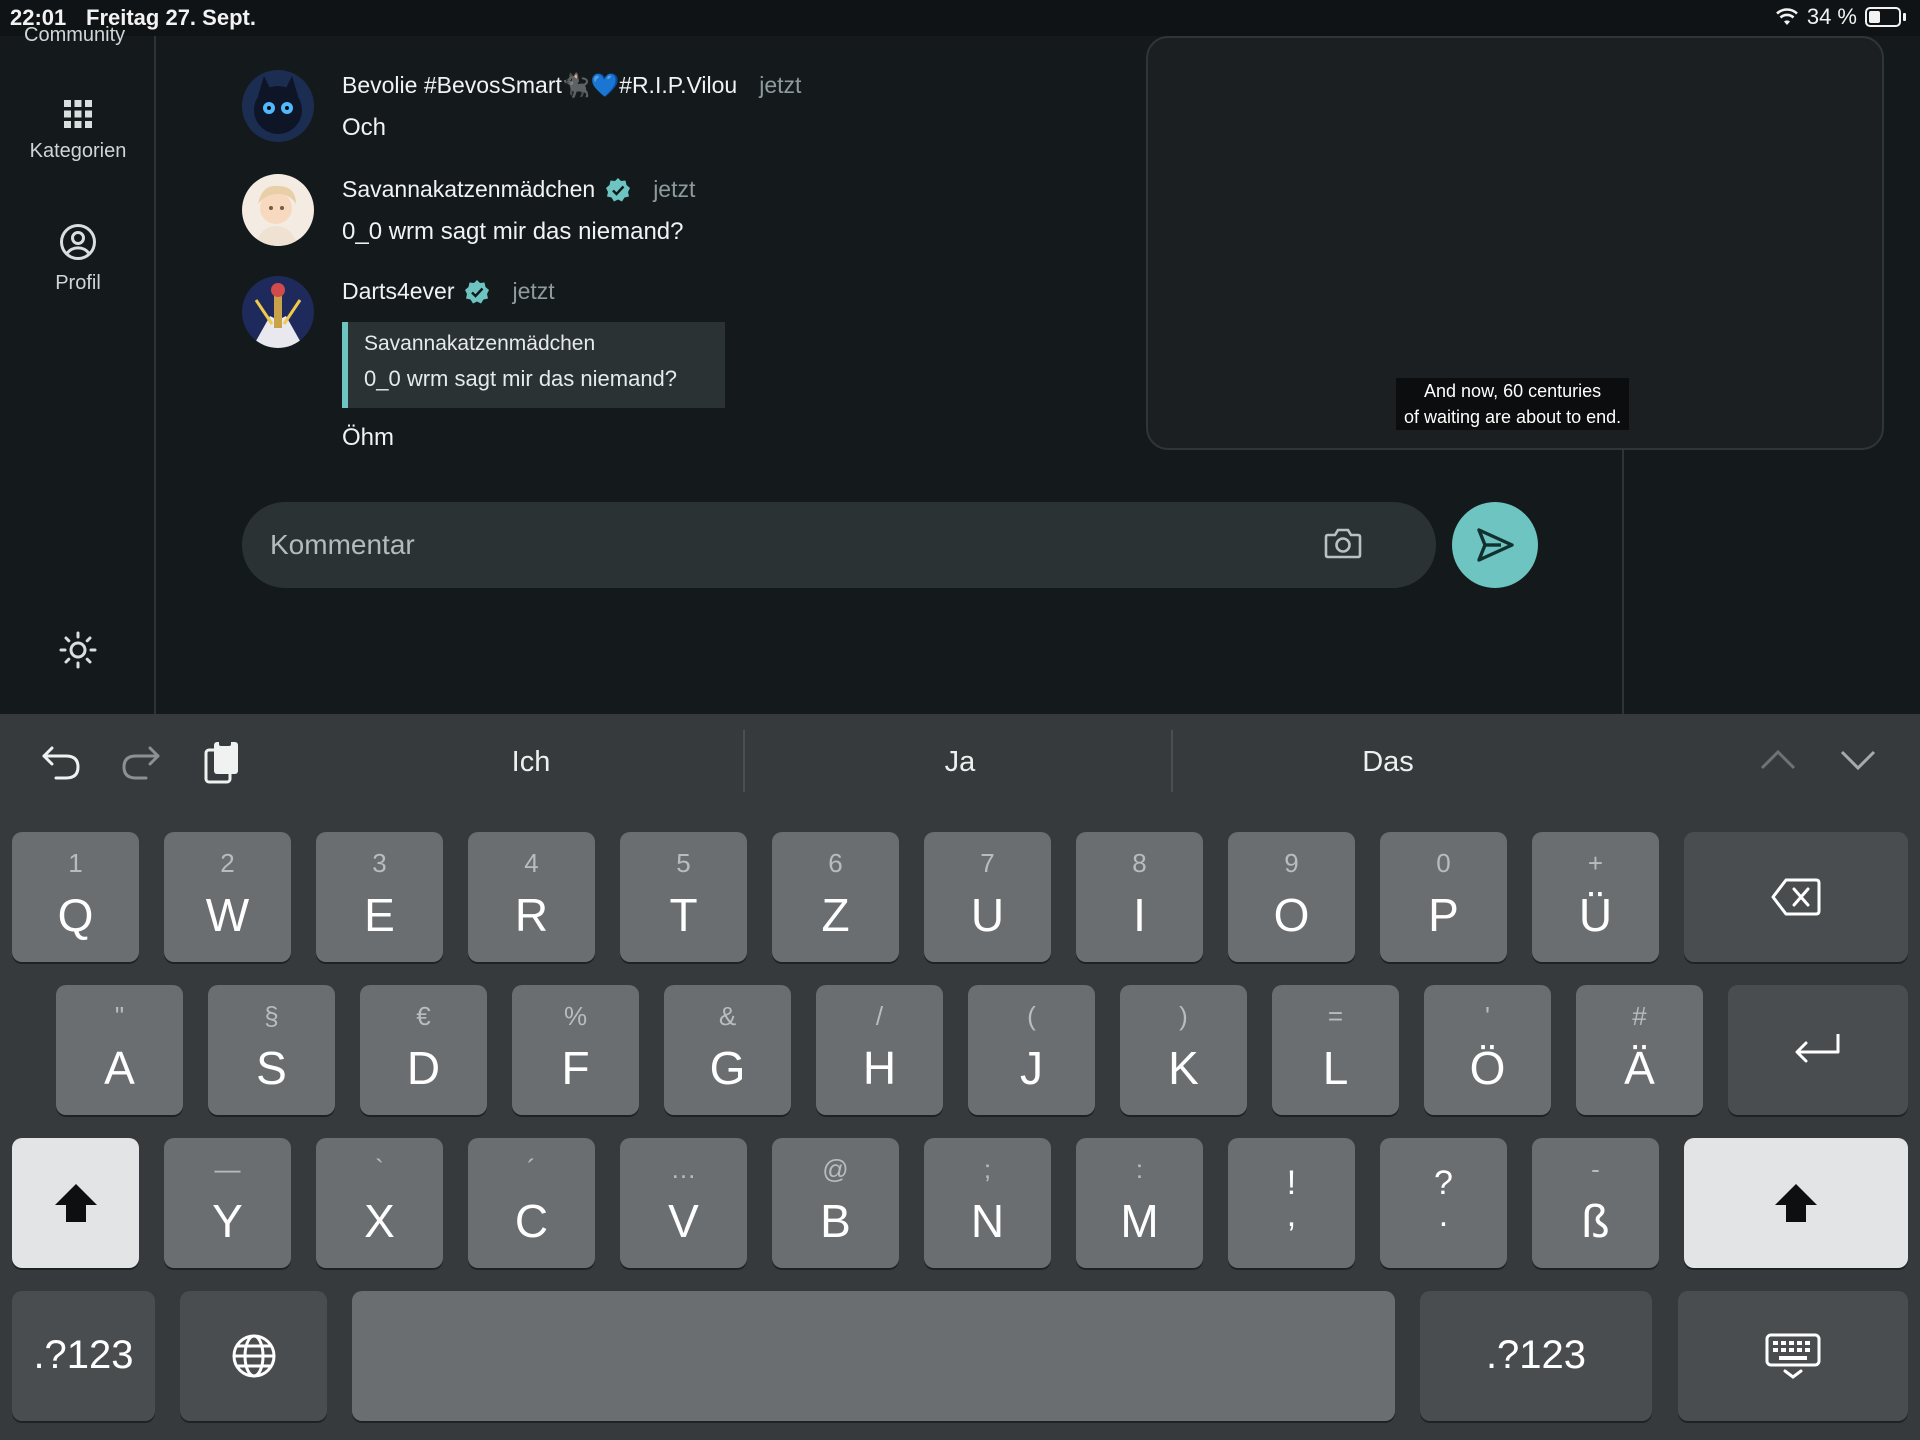 The image size is (1920, 1440). Describe the element at coordinates (227, 1169) in the screenshot. I see `key-alt: —` at that location.